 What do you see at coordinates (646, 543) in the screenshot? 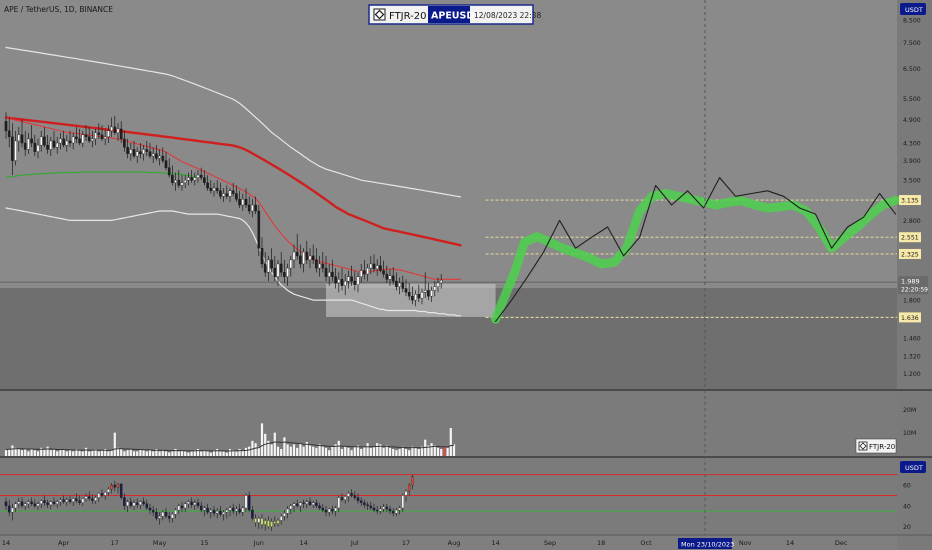
I see `time-tick-label: Oct` at bounding box center [646, 543].